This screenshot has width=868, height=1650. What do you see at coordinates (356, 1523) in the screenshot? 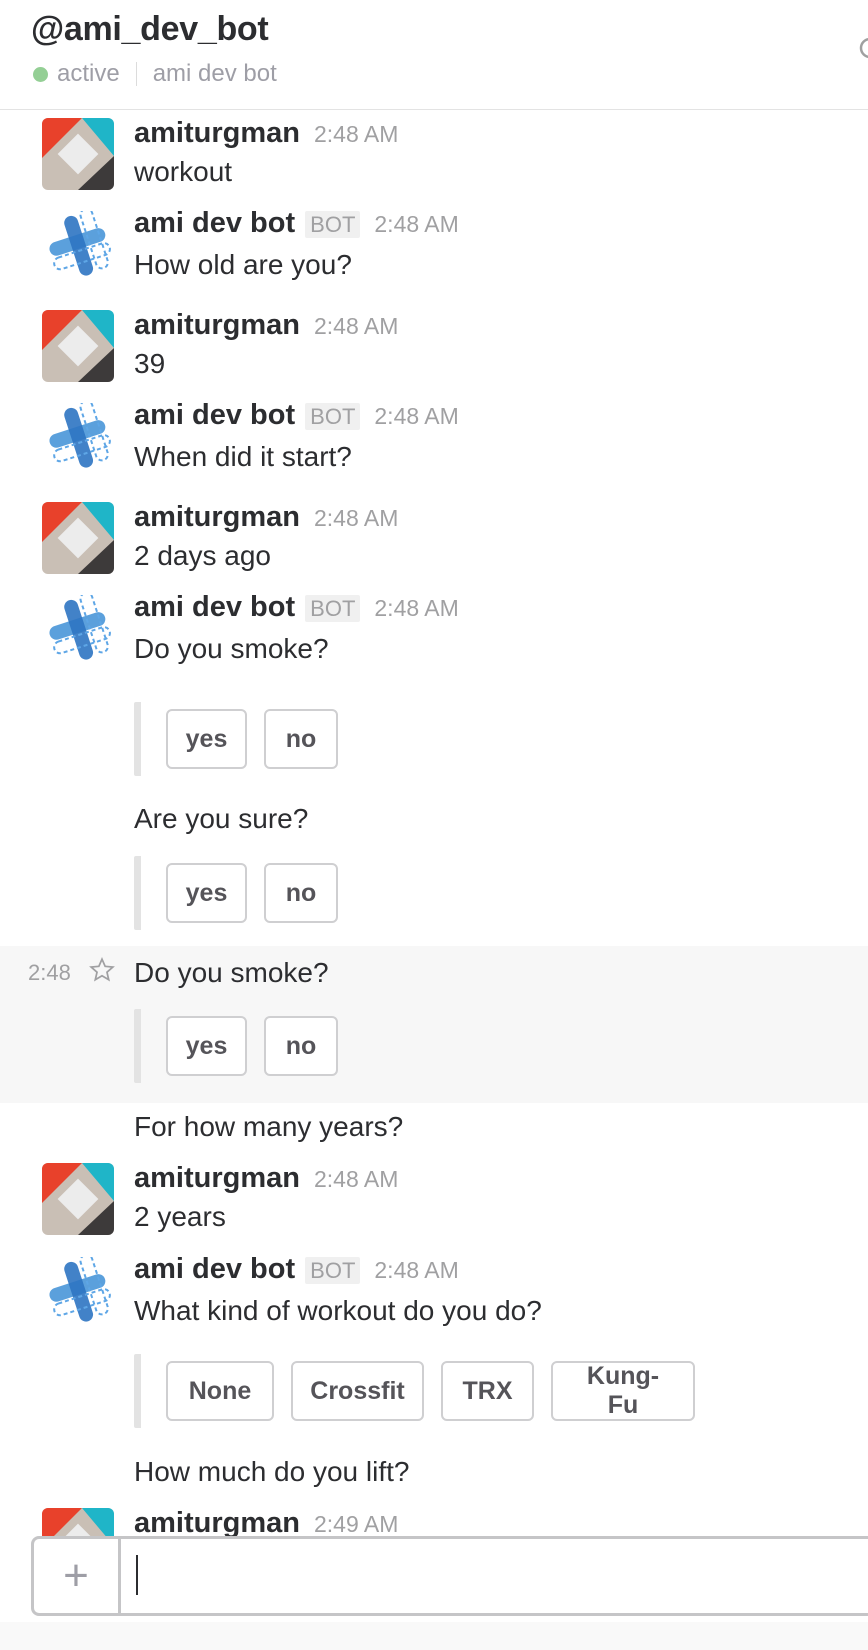
I see `message-timestamp: 2:49 AM` at bounding box center [356, 1523].